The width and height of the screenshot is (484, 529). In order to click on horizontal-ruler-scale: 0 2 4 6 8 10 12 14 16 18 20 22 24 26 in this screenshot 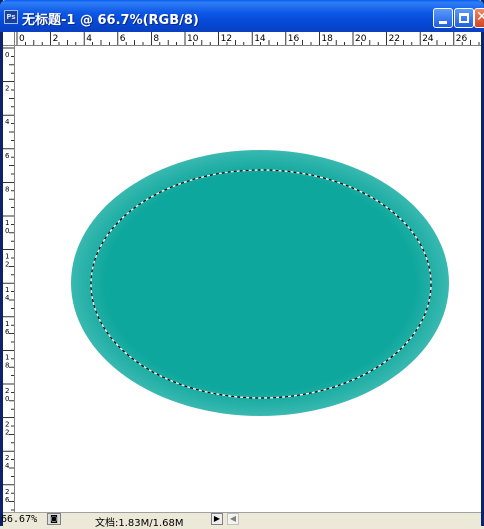, I will do `click(248, 38)`.